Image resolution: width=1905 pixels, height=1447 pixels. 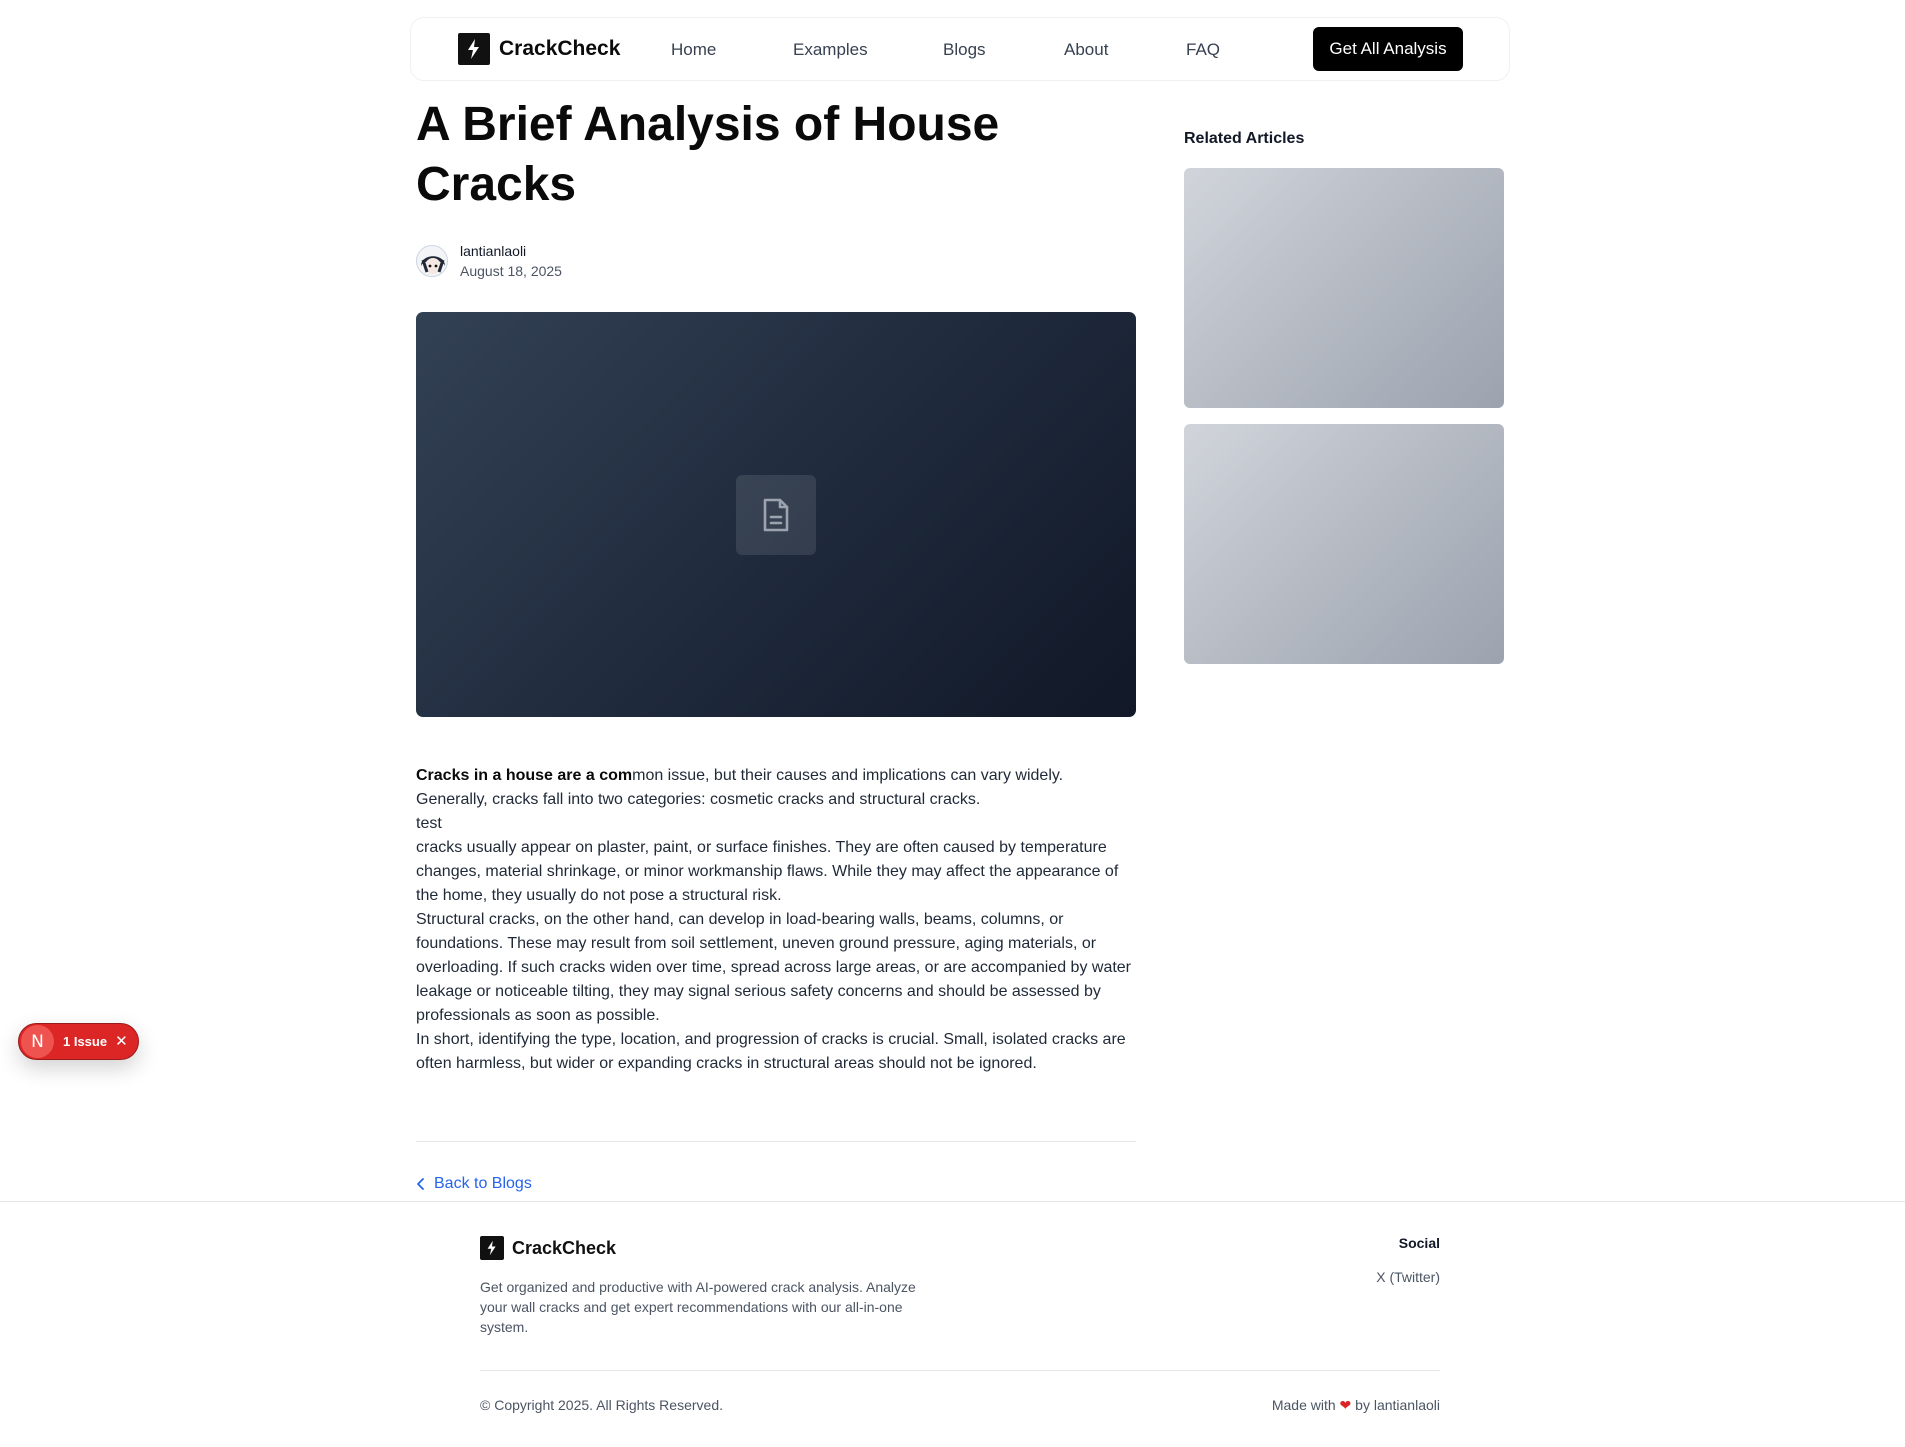 I want to click on footer-divider, so click(x=960, y=1370).